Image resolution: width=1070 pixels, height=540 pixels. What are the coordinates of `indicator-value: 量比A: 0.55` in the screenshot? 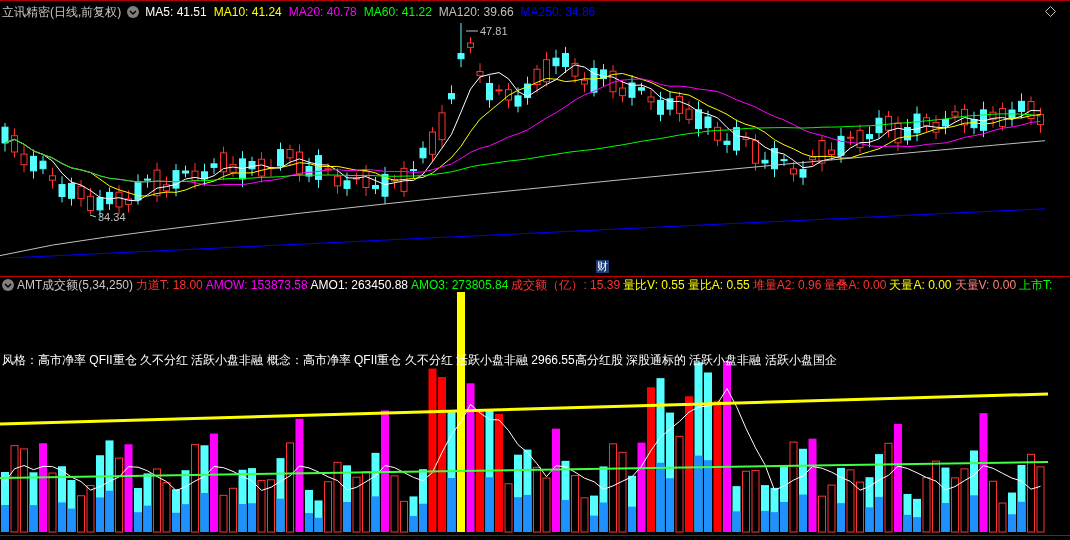 It's located at (718, 285).